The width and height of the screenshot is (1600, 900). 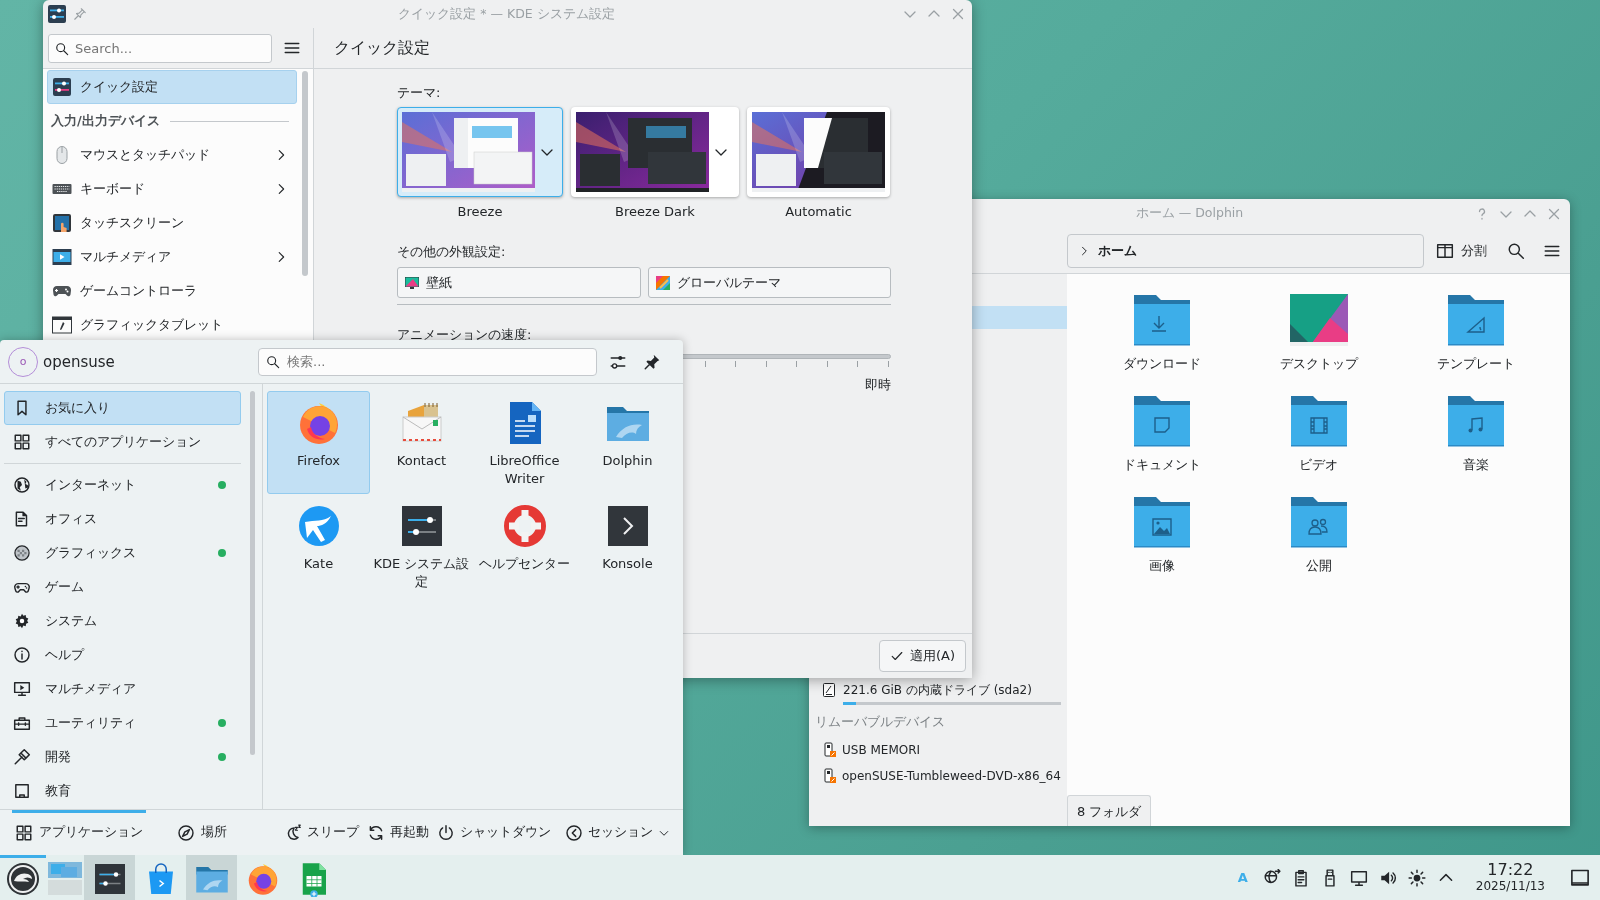 I want to click on apply-button: 適用(A), so click(x=922, y=656).